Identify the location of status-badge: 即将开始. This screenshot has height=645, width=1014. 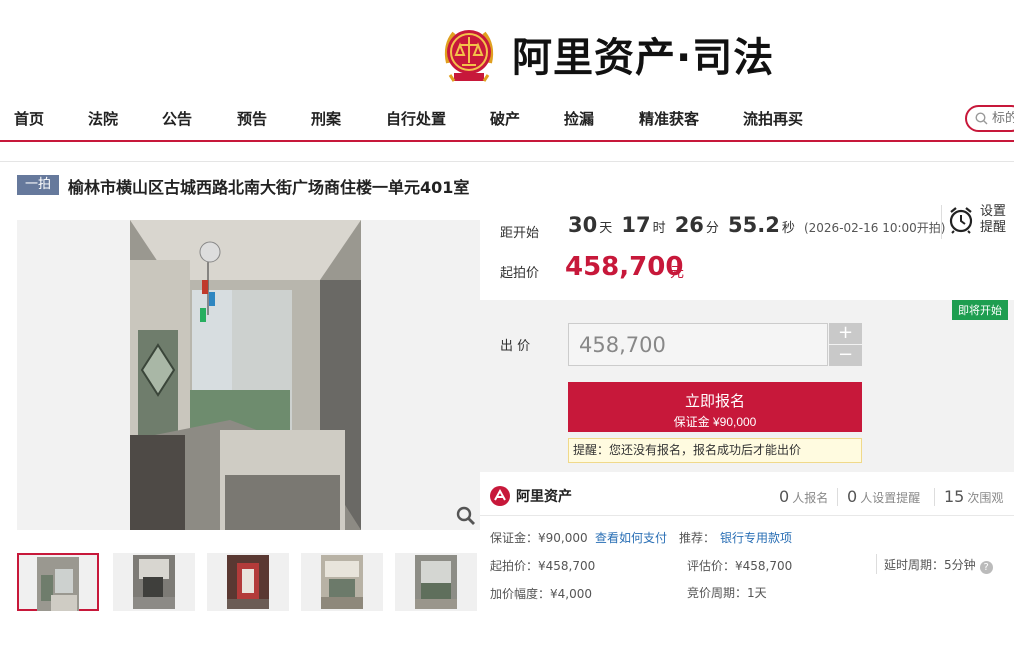
(980, 310).